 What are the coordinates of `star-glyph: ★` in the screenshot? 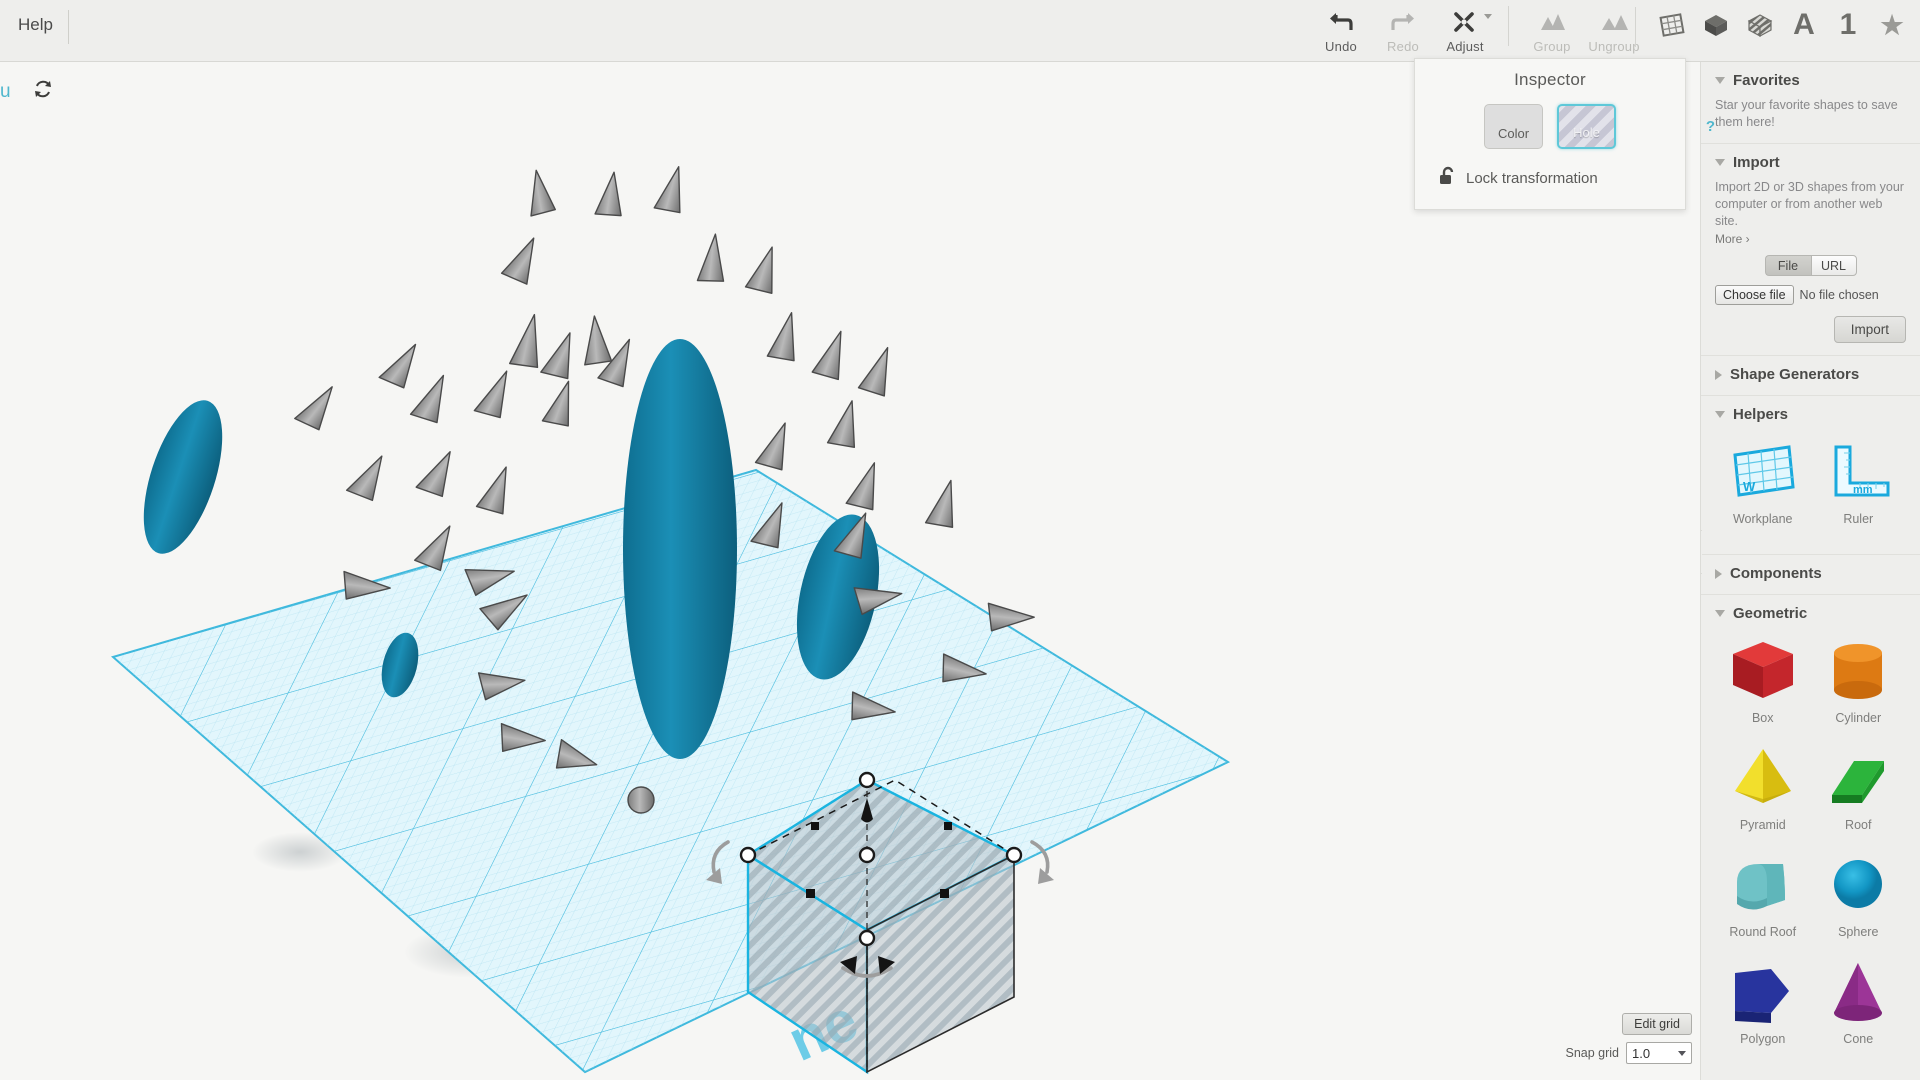 It's located at (1892, 25).